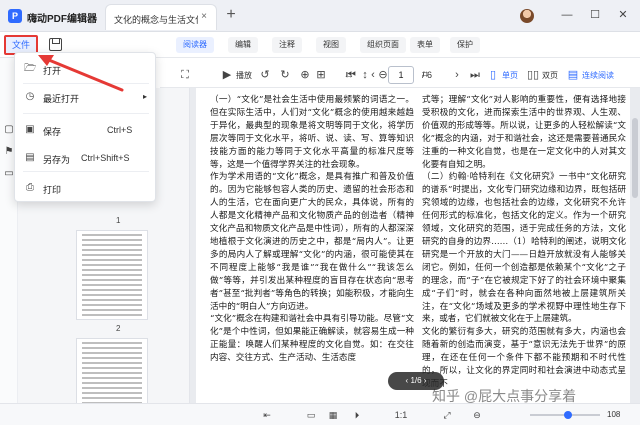  What do you see at coordinates (61, 99) in the screenshot?
I see `menu-item-label: 最近打开` at bounding box center [61, 99].